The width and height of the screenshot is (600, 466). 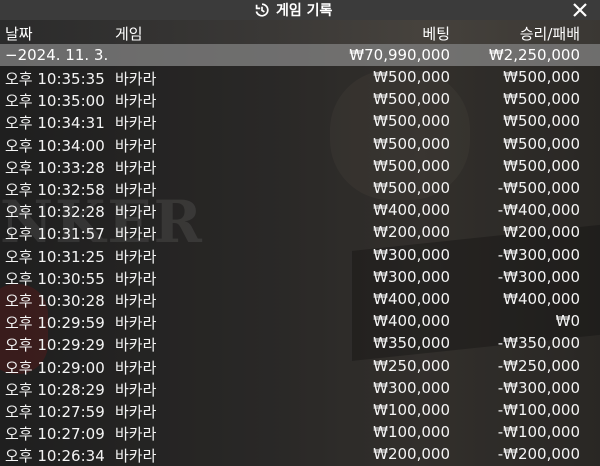 What do you see at coordinates (57, 55) in the screenshot?
I see `summary-date: −2024. 11. 3.` at bounding box center [57, 55].